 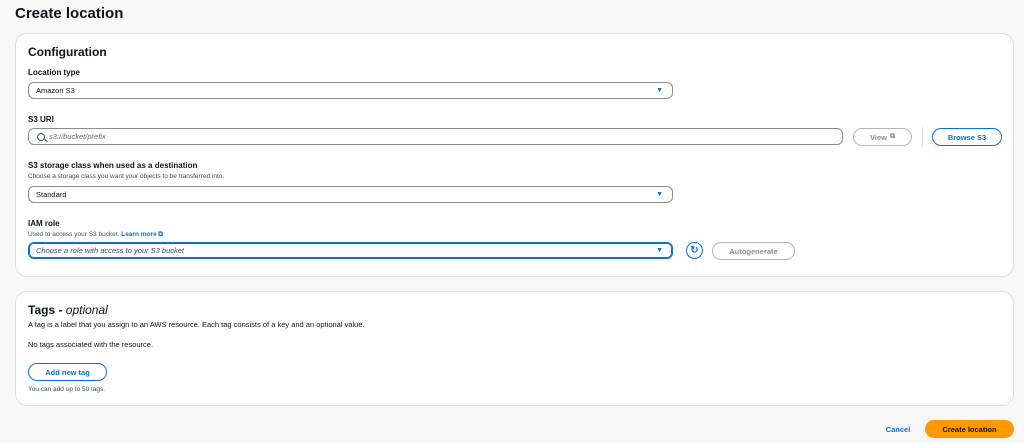 I want to click on view-button: View ⧉, so click(x=882, y=137).